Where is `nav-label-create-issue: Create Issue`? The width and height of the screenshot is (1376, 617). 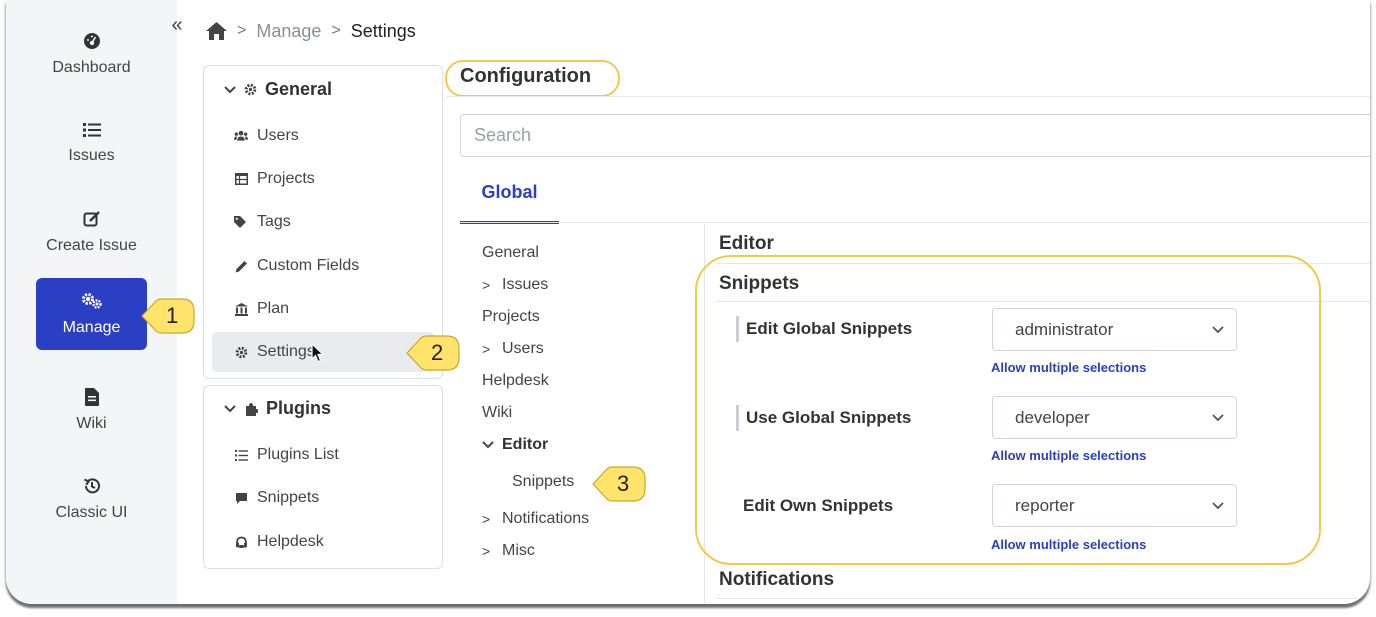
nav-label-create-issue: Create Issue is located at coordinates (91, 245).